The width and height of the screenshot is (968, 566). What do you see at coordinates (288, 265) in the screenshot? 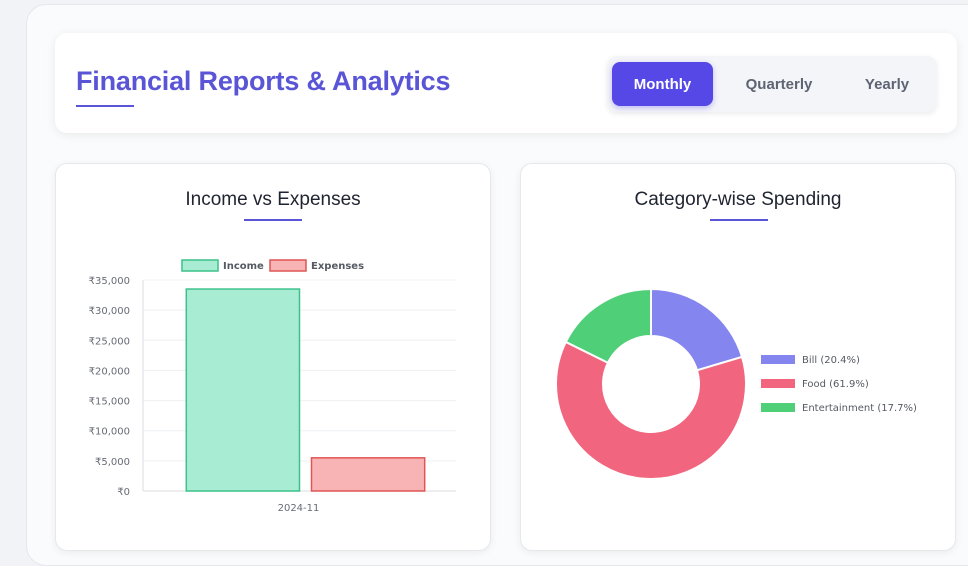
I see `legend-swatch-expenses` at bounding box center [288, 265].